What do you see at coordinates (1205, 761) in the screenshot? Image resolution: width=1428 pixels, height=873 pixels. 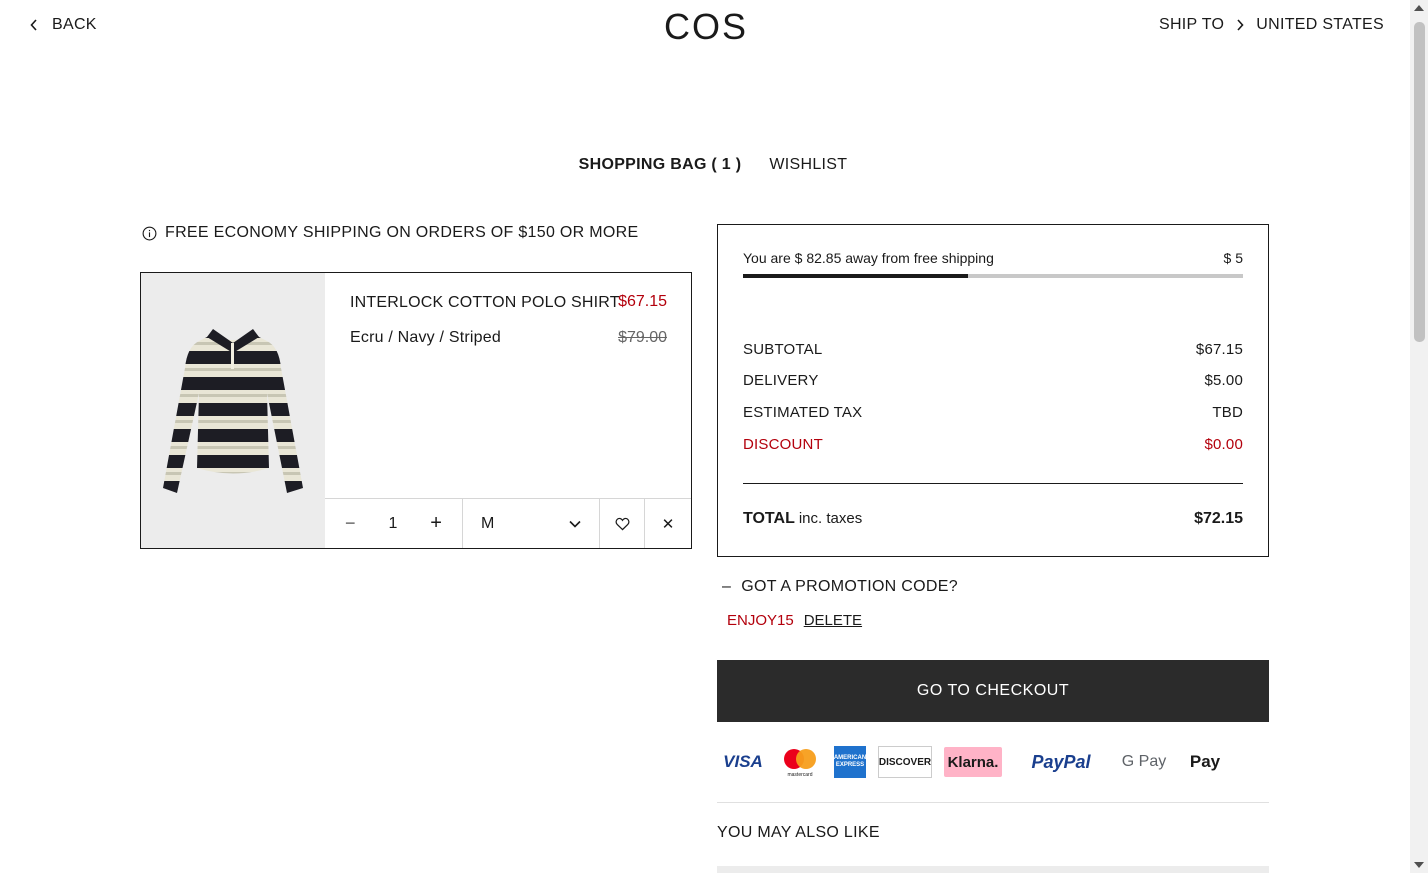 I see `apple-pay-icon: Pay` at bounding box center [1205, 761].